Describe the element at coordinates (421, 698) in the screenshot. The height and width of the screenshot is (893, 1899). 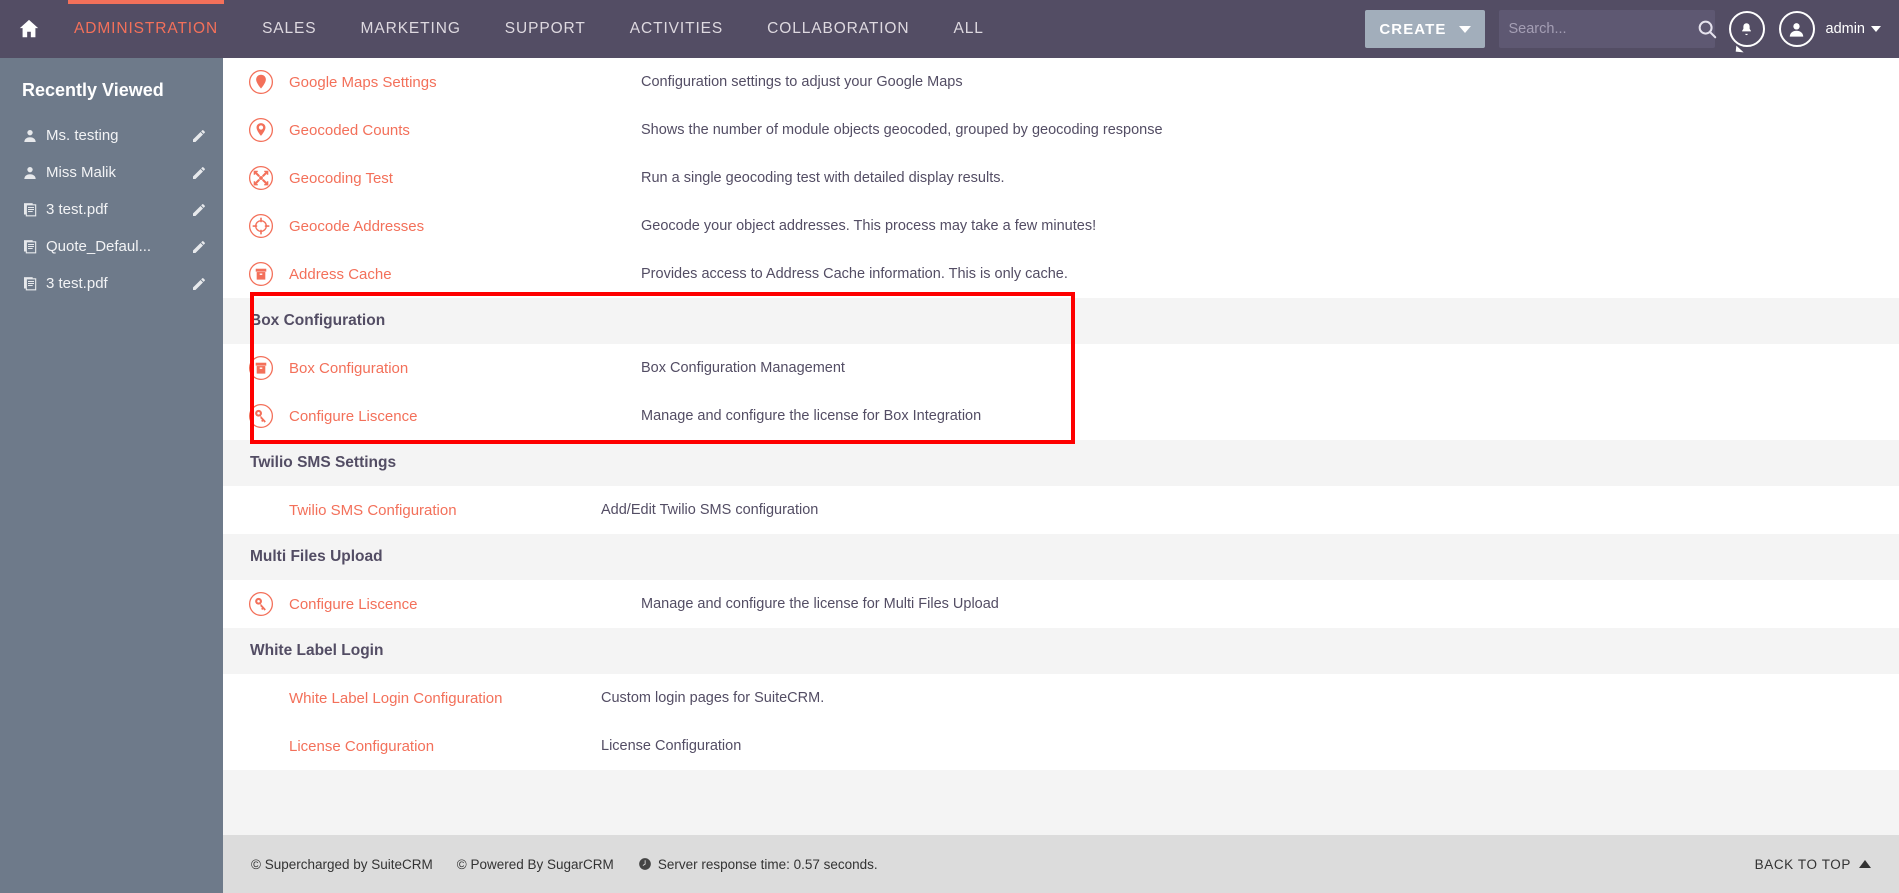
I see `admin-link: White Label Login Configuration` at that location.